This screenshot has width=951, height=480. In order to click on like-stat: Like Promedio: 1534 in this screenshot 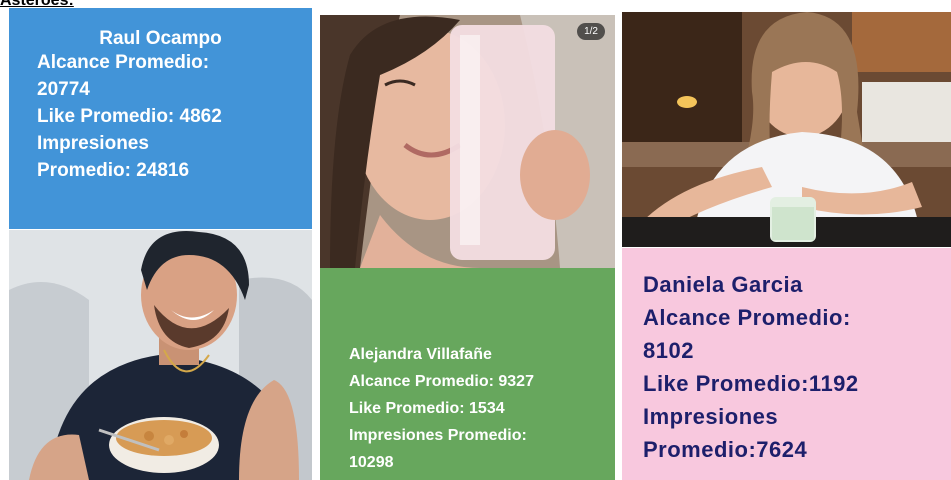, I will do `click(427, 408)`.